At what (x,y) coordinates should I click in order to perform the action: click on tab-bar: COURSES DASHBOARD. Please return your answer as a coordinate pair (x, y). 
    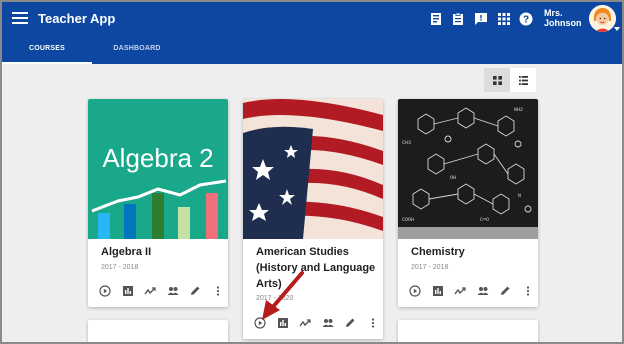
    Looking at the image, I should click on (312, 51).